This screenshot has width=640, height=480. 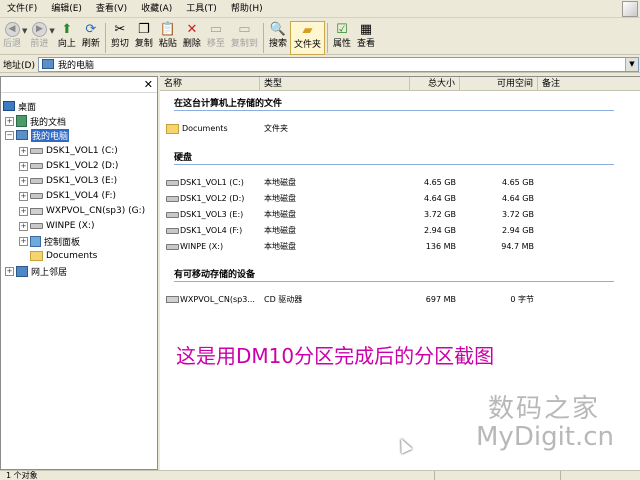 I want to click on paste-button: 📋 粘贴, so click(x=168, y=38).